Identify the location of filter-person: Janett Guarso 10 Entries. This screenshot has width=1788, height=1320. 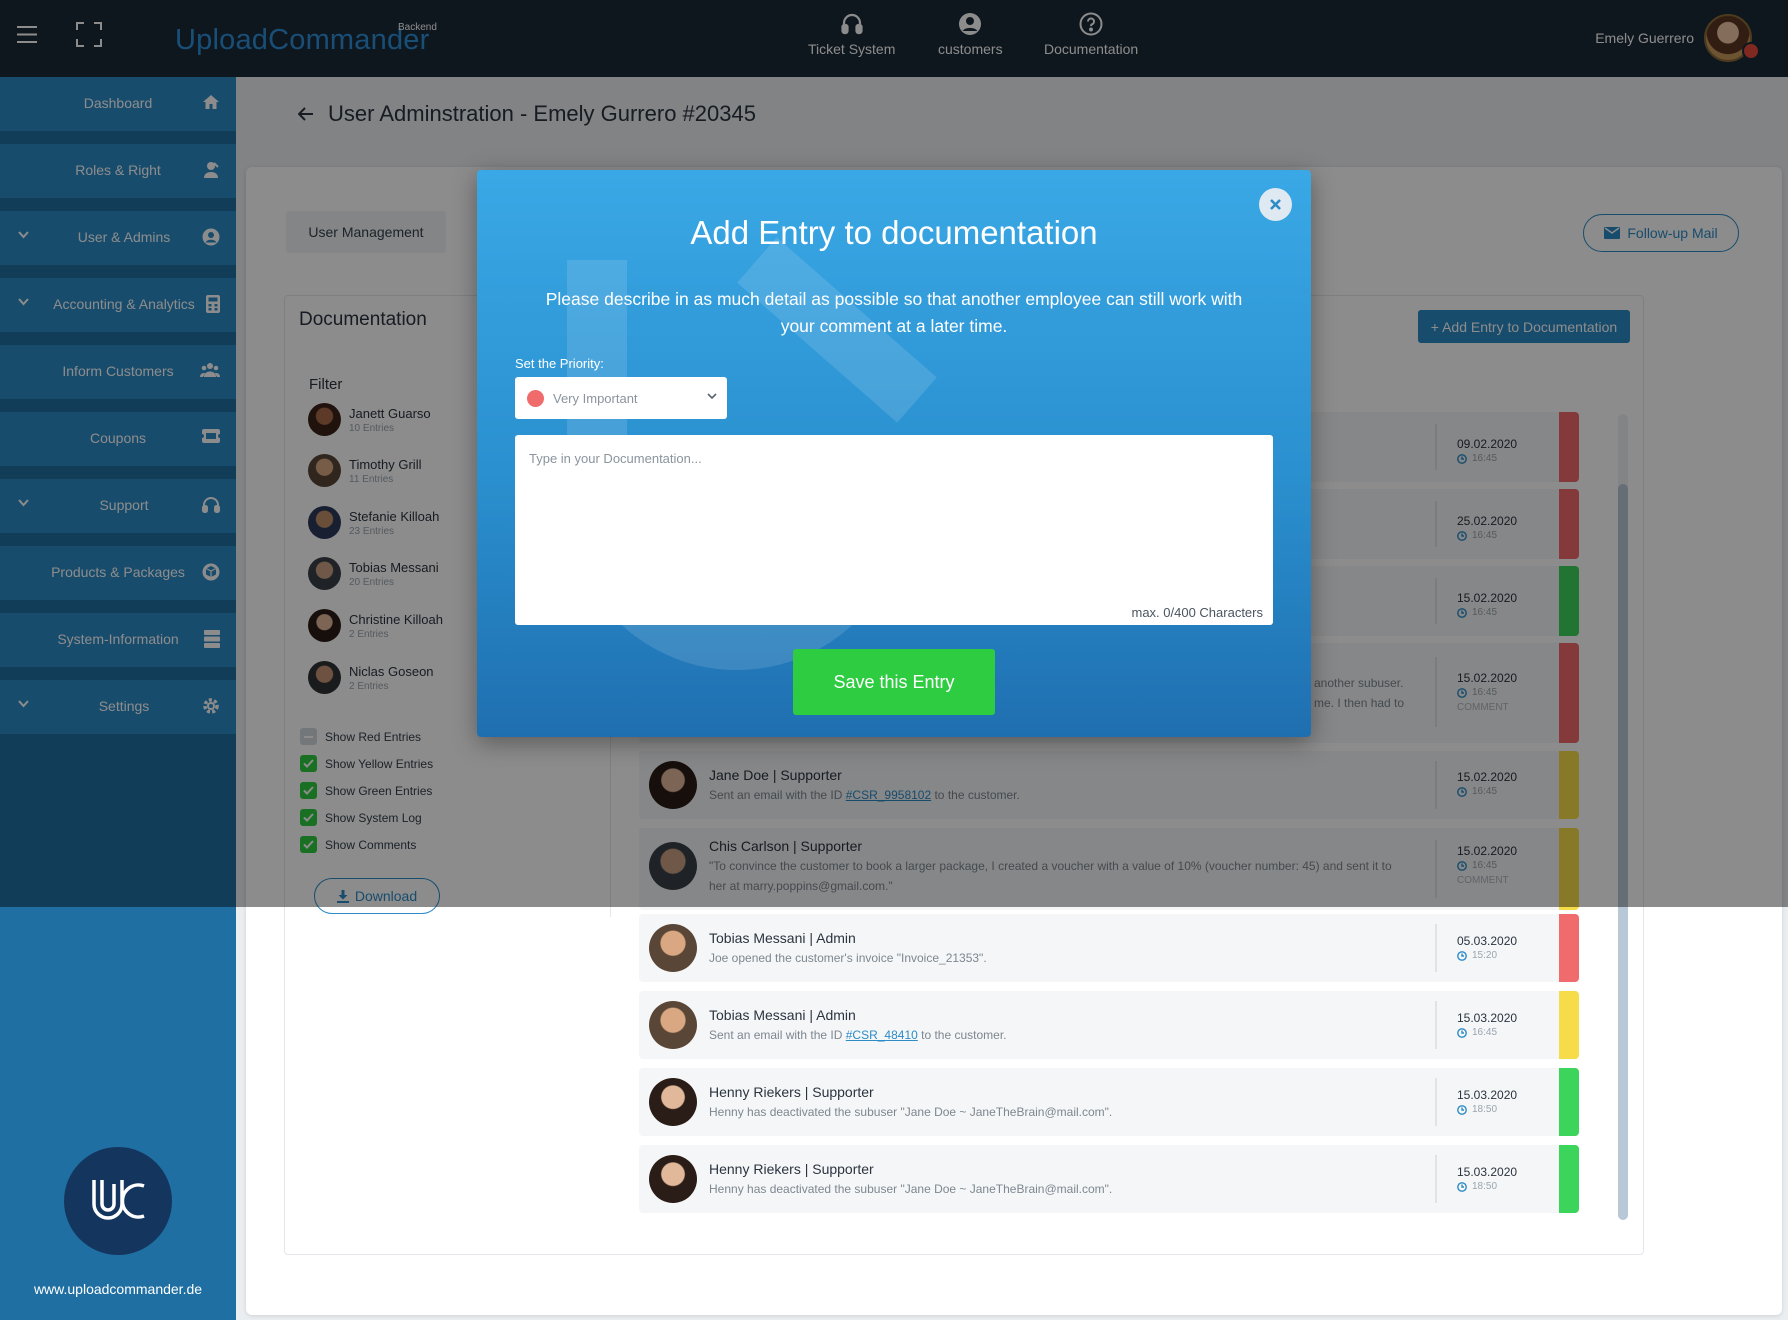
(369, 419).